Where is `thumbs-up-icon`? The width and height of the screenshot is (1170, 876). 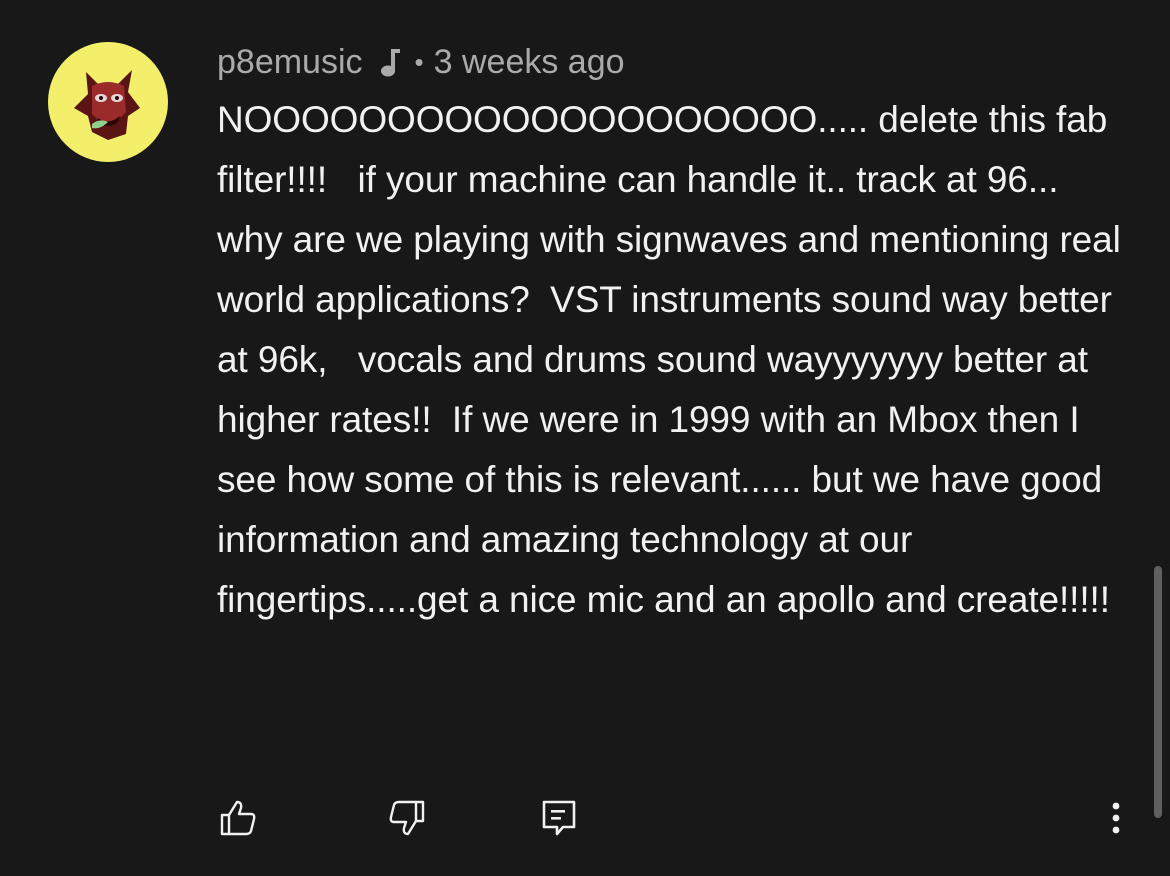 thumbs-up-icon is located at coordinates (238, 818).